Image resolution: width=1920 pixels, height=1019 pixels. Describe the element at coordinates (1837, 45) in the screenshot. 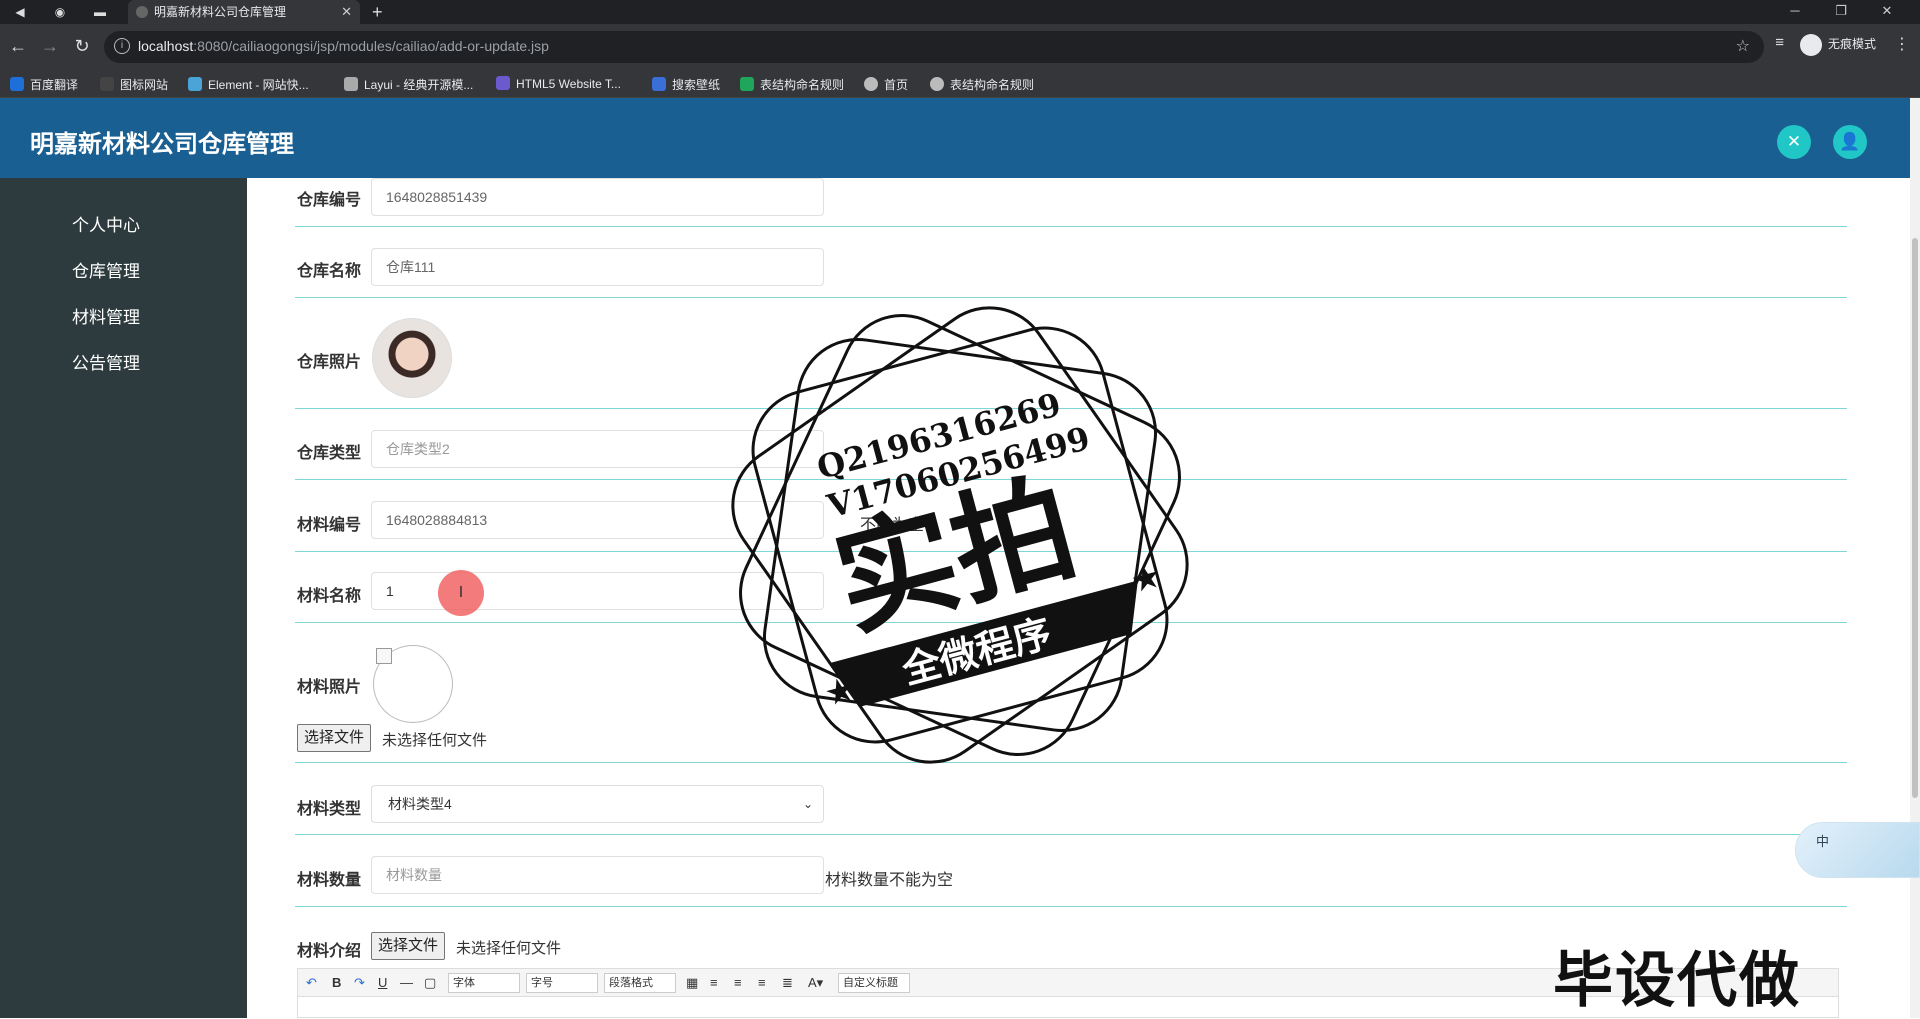

I see `incognito-badge: 无痕模式` at that location.